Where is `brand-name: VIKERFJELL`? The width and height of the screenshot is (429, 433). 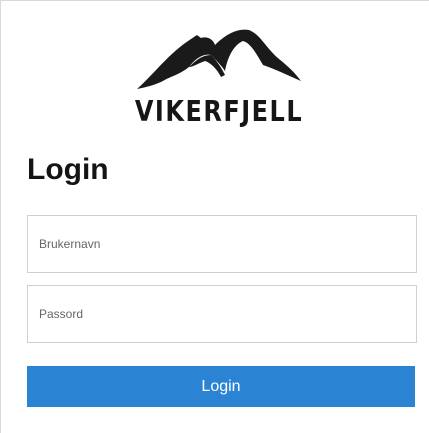
brand-name: VIKERFJELL is located at coordinates (219, 112).